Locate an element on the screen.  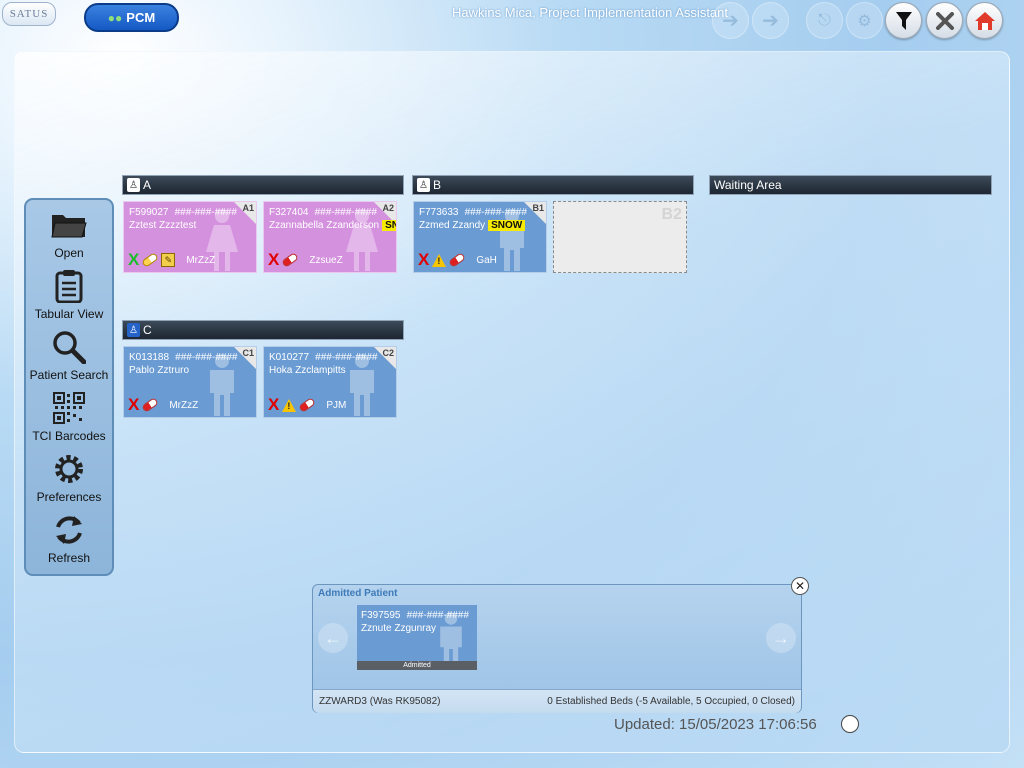
forward-button: ➔ is located at coordinates (770, 20).